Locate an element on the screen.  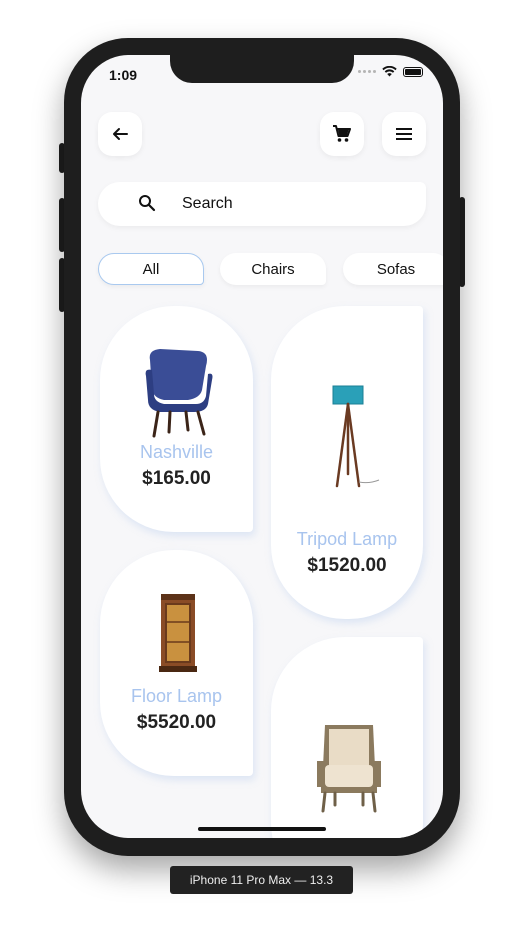
menu-icon is located at coordinates (404, 134).